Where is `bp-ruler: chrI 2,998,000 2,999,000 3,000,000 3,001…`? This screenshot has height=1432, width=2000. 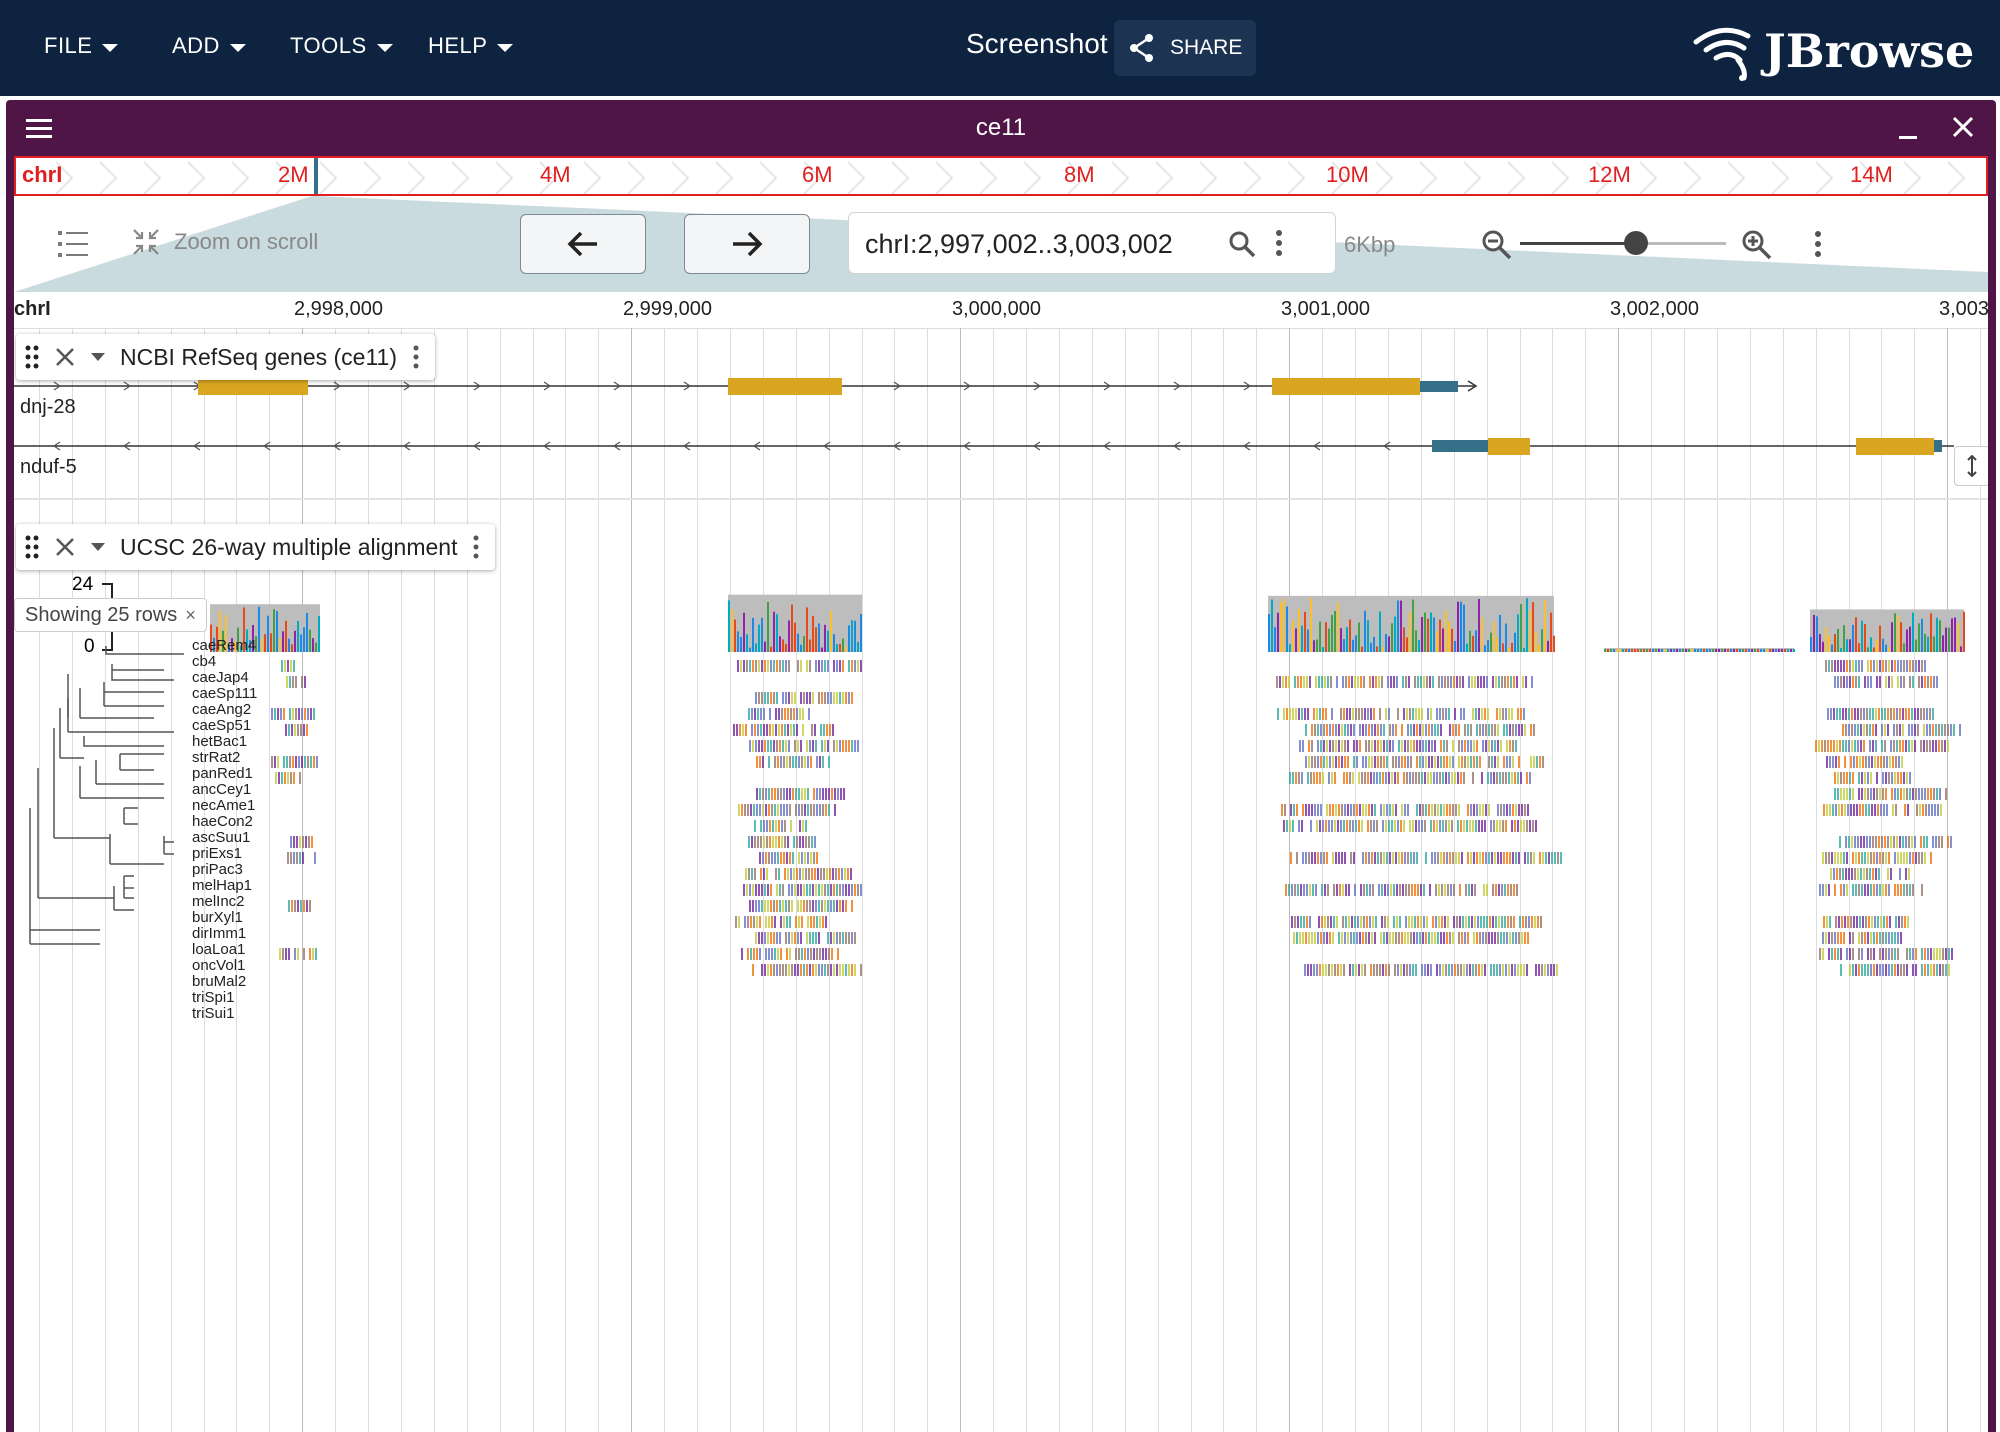
bp-ruler: chrI 2,998,000 2,999,000 3,000,000 3,001… is located at coordinates (1002, 310).